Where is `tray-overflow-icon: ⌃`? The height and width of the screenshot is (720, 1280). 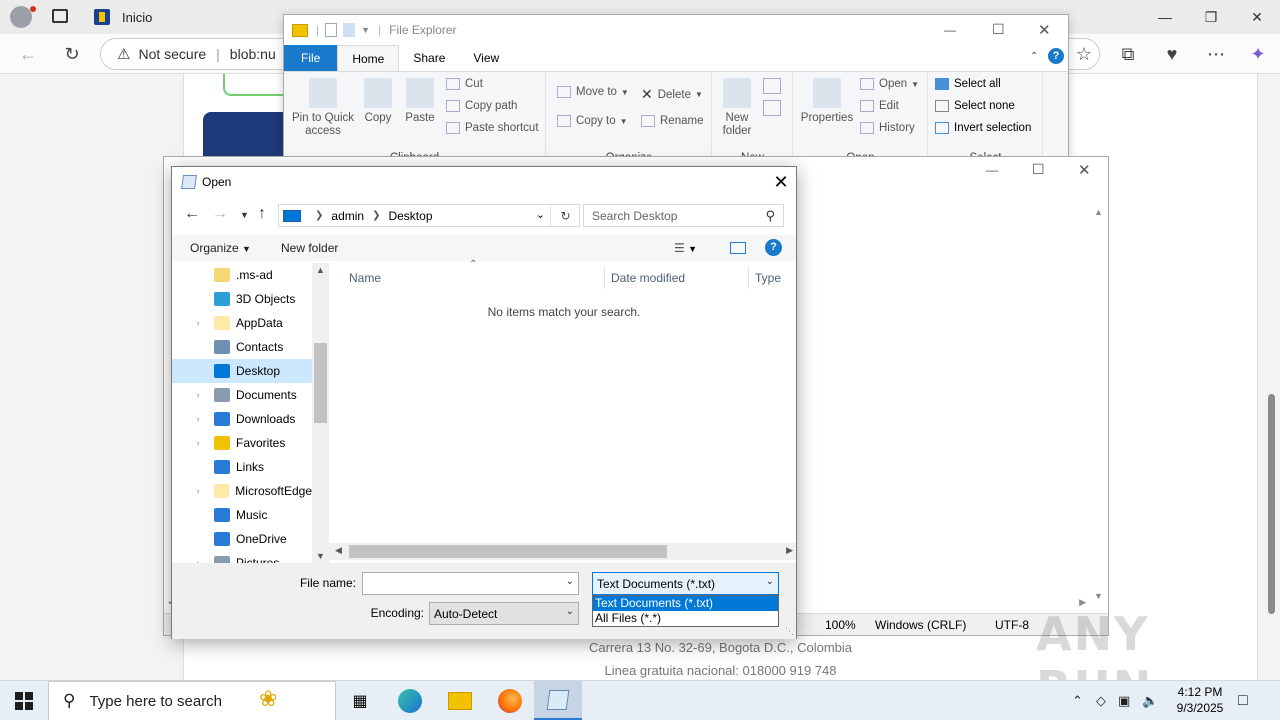
tray-overflow-icon: ⌃ is located at coordinates (1077, 700).